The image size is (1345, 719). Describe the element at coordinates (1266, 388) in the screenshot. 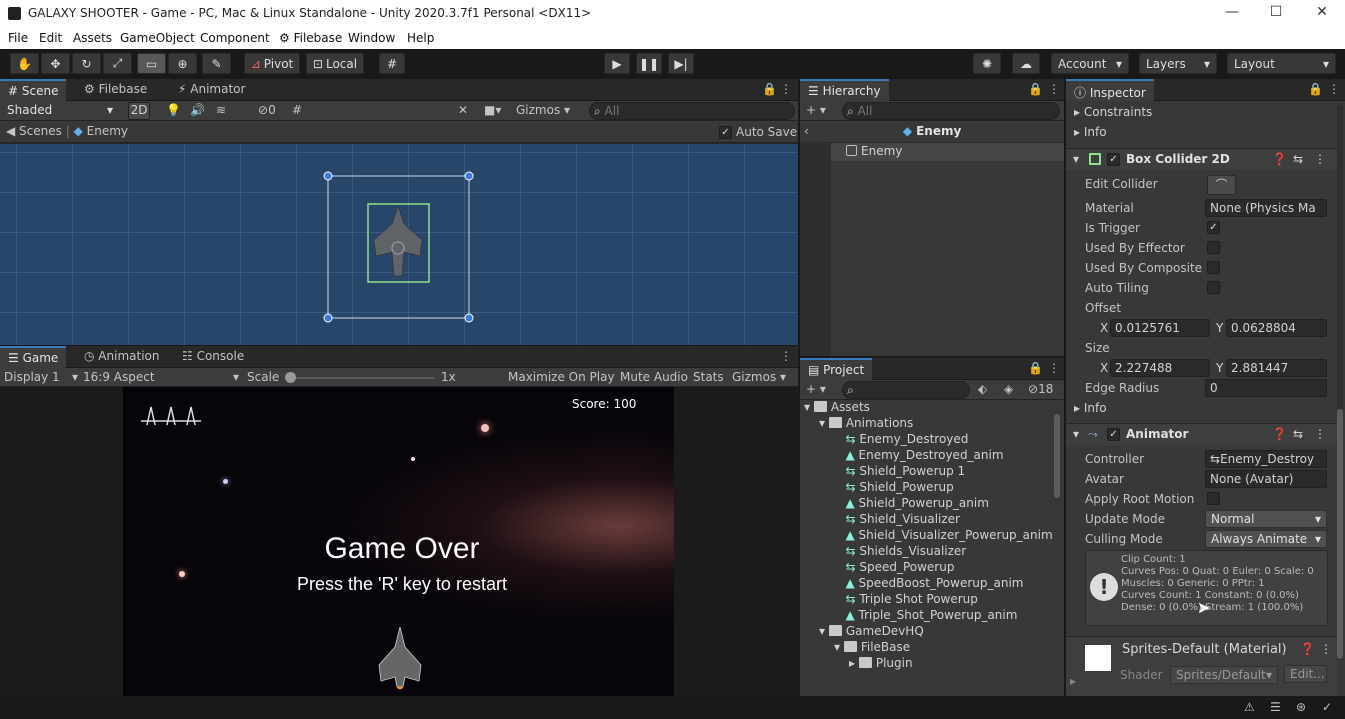

I see `edge-radius-field: 0` at that location.